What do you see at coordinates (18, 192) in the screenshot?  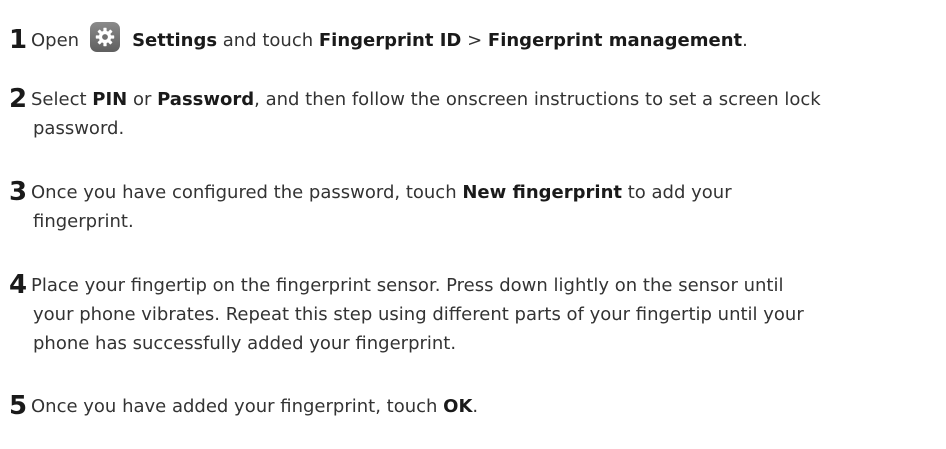 I see `step-number: 3` at bounding box center [18, 192].